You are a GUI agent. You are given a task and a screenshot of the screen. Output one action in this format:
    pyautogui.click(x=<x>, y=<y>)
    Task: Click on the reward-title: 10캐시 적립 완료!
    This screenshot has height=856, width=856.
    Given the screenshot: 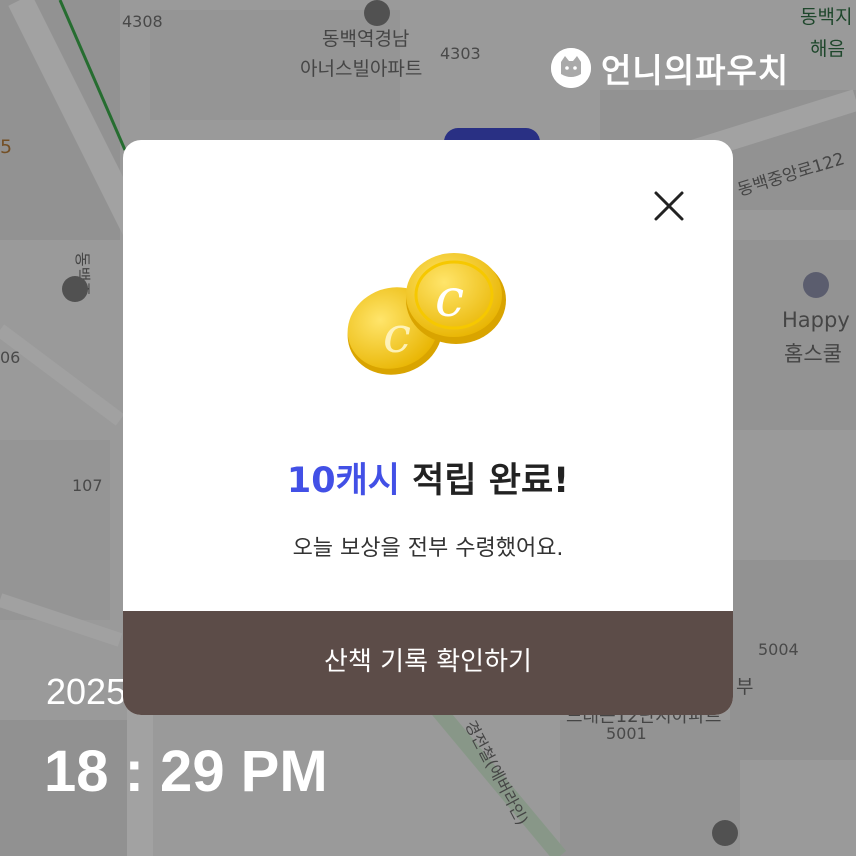 What is the action you would take?
    pyautogui.click(x=428, y=477)
    